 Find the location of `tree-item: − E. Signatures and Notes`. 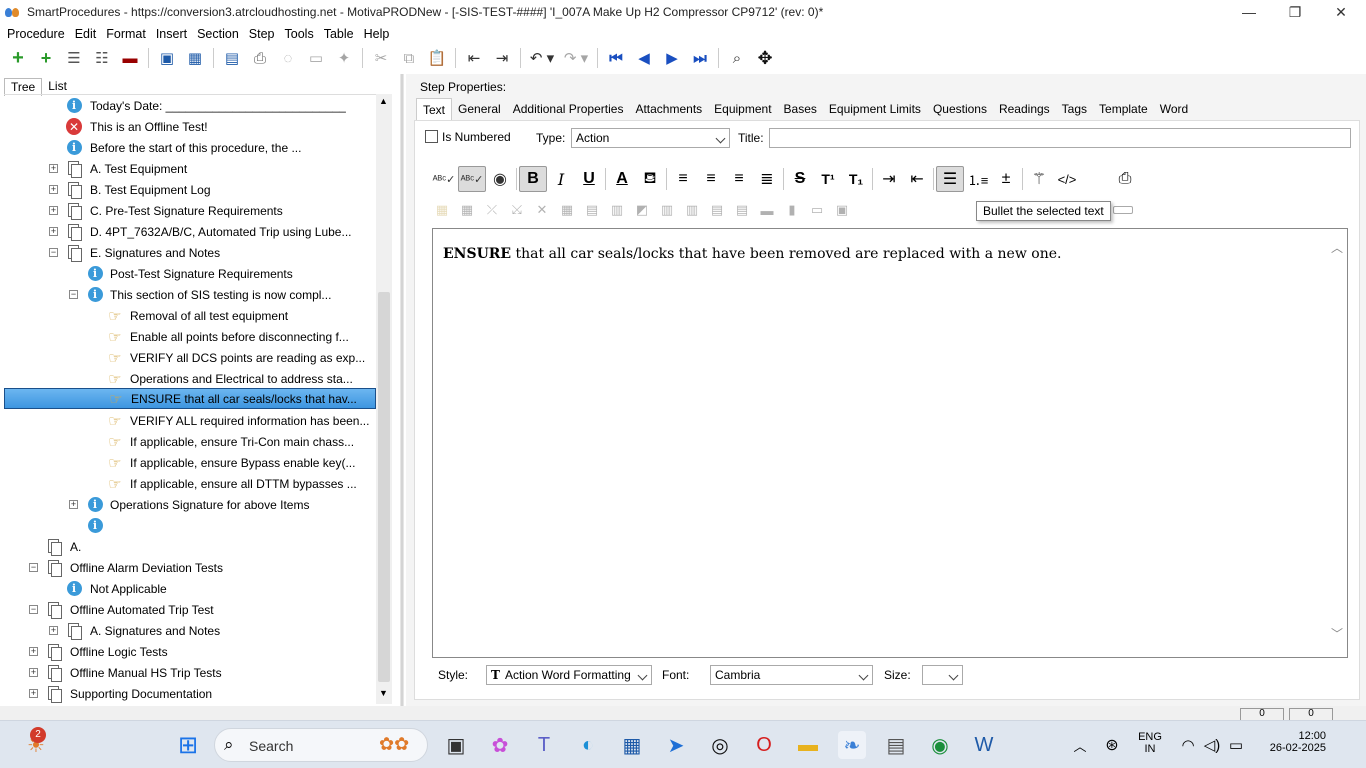

tree-item: − E. Signatures and Notes is located at coordinates (190, 252).